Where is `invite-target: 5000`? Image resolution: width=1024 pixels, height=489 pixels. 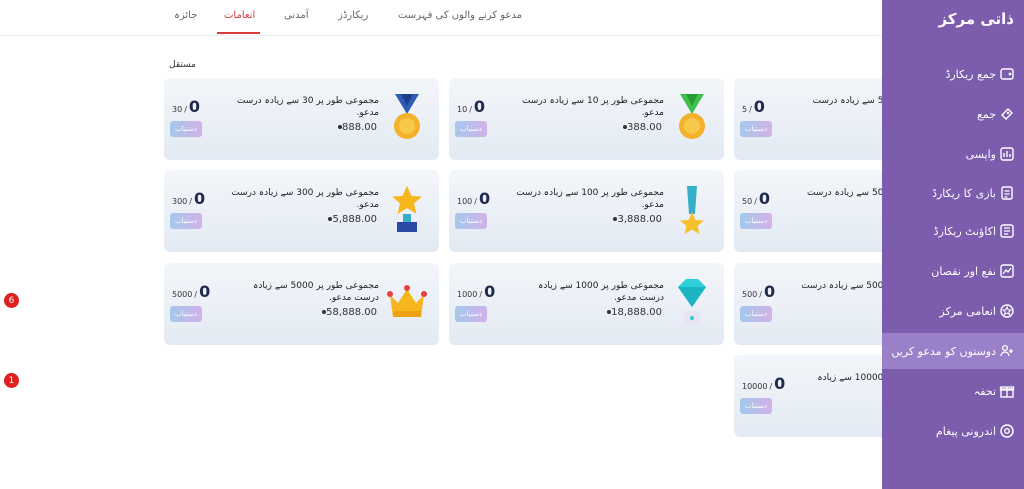
invite-target: 5000 is located at coordinates (182, 294).